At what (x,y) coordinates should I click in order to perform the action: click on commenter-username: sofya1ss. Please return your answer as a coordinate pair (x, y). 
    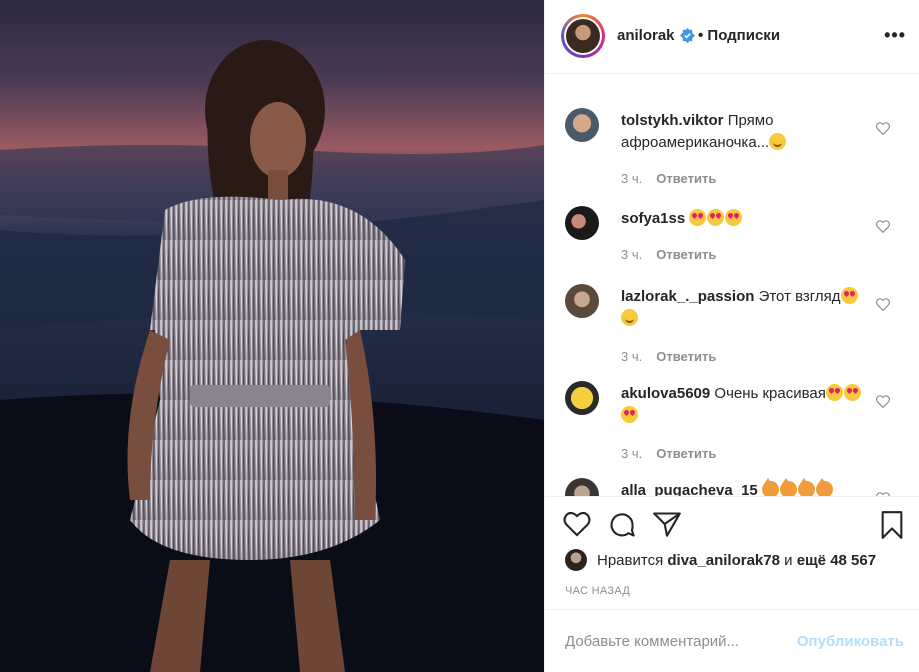
    Looking at the image, I should click on (653, 218).